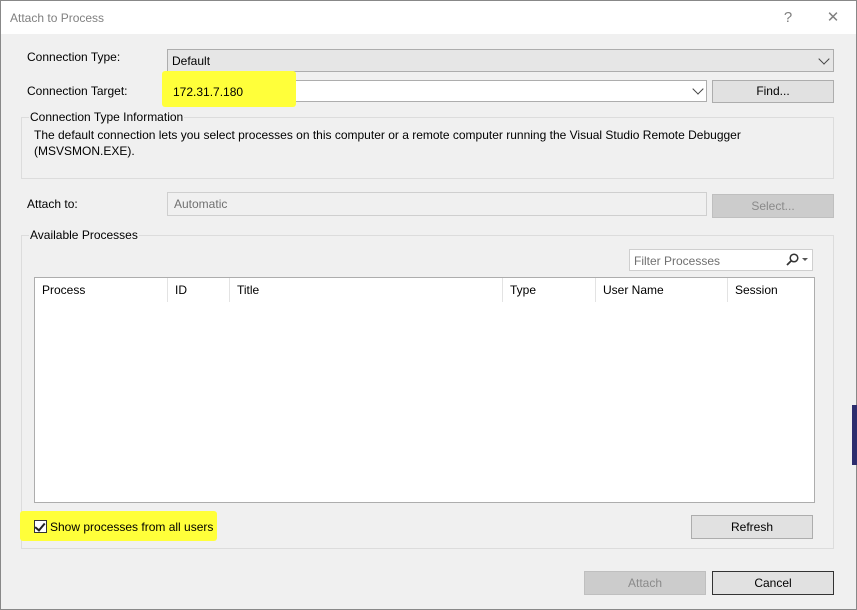 Image resolution: width=857 pixels, height=610 pixels. Describe the element at coordinates (84, 235) in the screenshot. I see `available-processes-title: Available Processes` at that location.